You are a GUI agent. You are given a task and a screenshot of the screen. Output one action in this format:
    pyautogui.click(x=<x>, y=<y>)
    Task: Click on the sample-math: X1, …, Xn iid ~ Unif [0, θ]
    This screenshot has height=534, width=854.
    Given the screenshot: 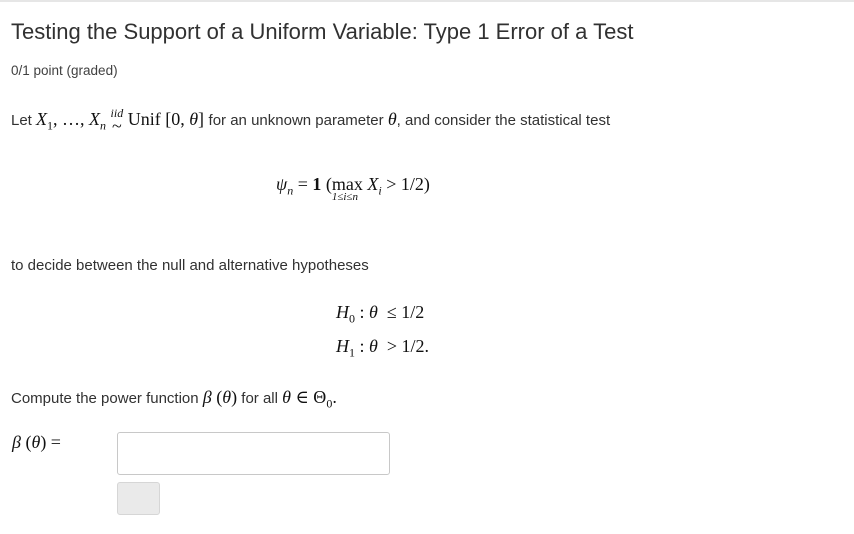 What is the action you would take?
    pyautogui.click(x=122, y=121)
    